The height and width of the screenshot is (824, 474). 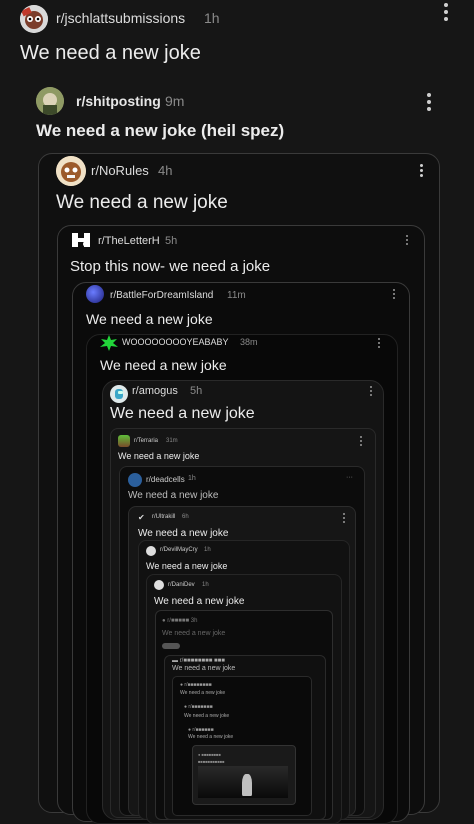 I want to click on ultrakill-icon: ✔, so click(x=141, y=517).